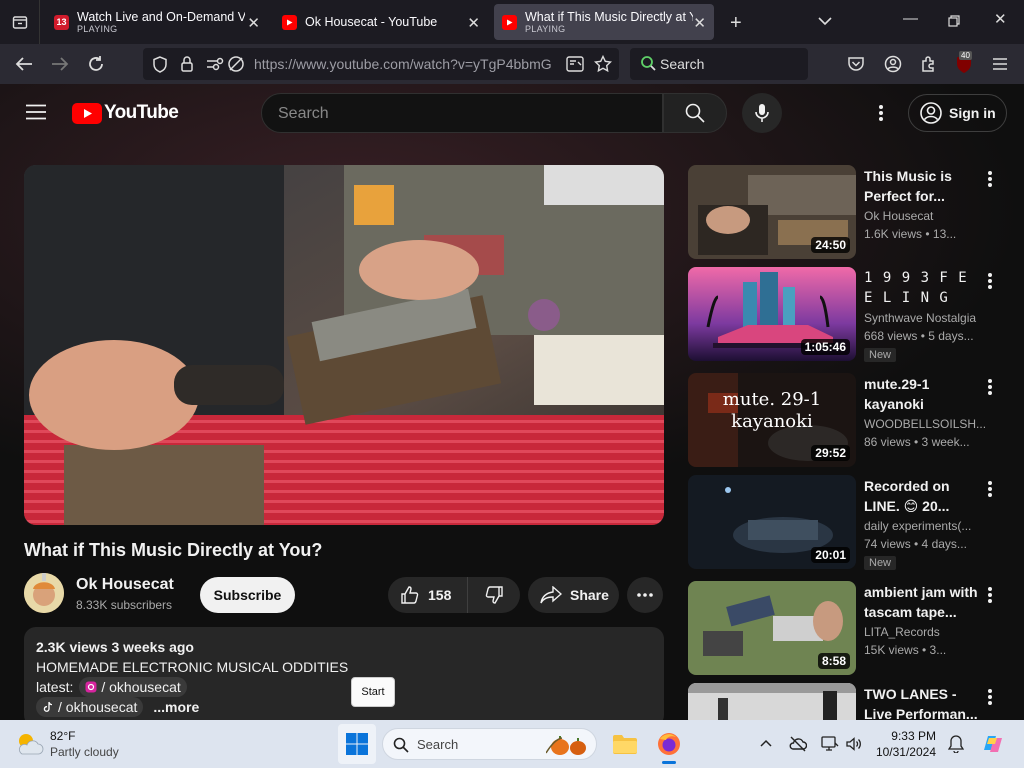 This screenshot has height=768, width=1024. I want to click on like-button: 158, so click(428, 595).